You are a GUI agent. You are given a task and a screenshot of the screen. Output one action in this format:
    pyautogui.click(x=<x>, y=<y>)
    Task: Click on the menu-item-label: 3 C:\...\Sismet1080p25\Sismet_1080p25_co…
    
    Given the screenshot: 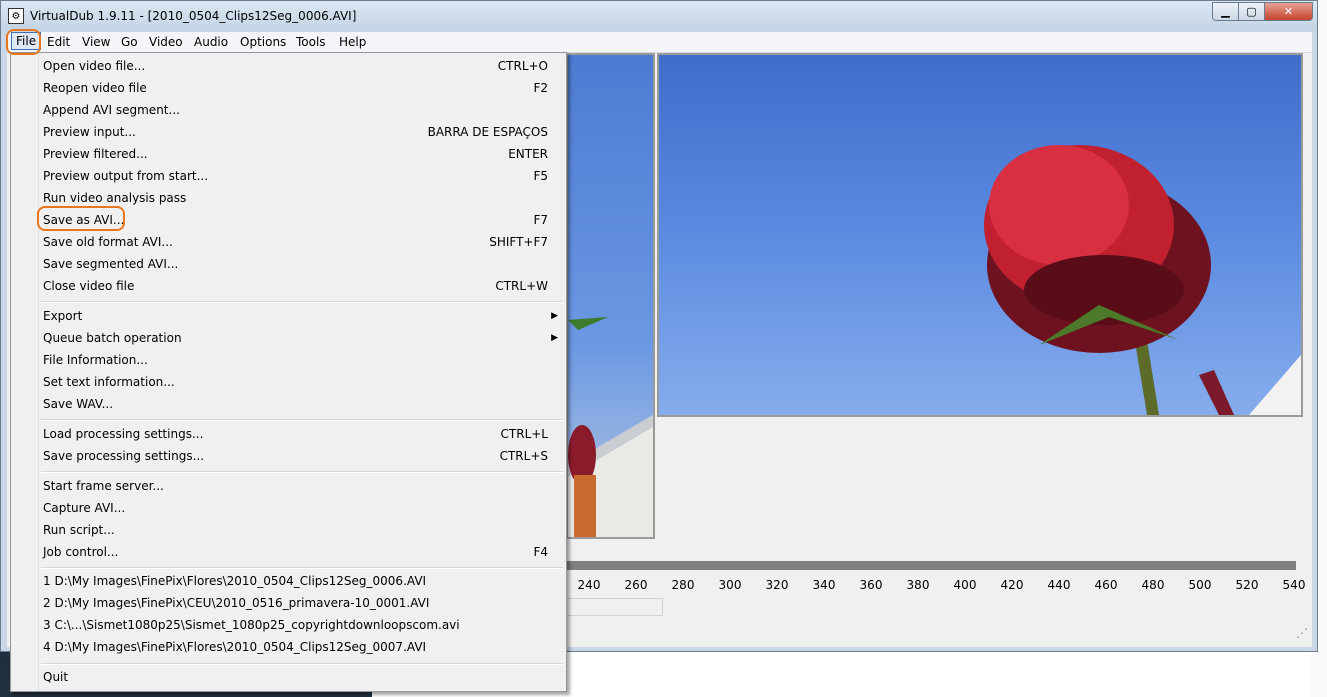 What is the action you would take?
    pyautogui.click(x=251, y=625)
    